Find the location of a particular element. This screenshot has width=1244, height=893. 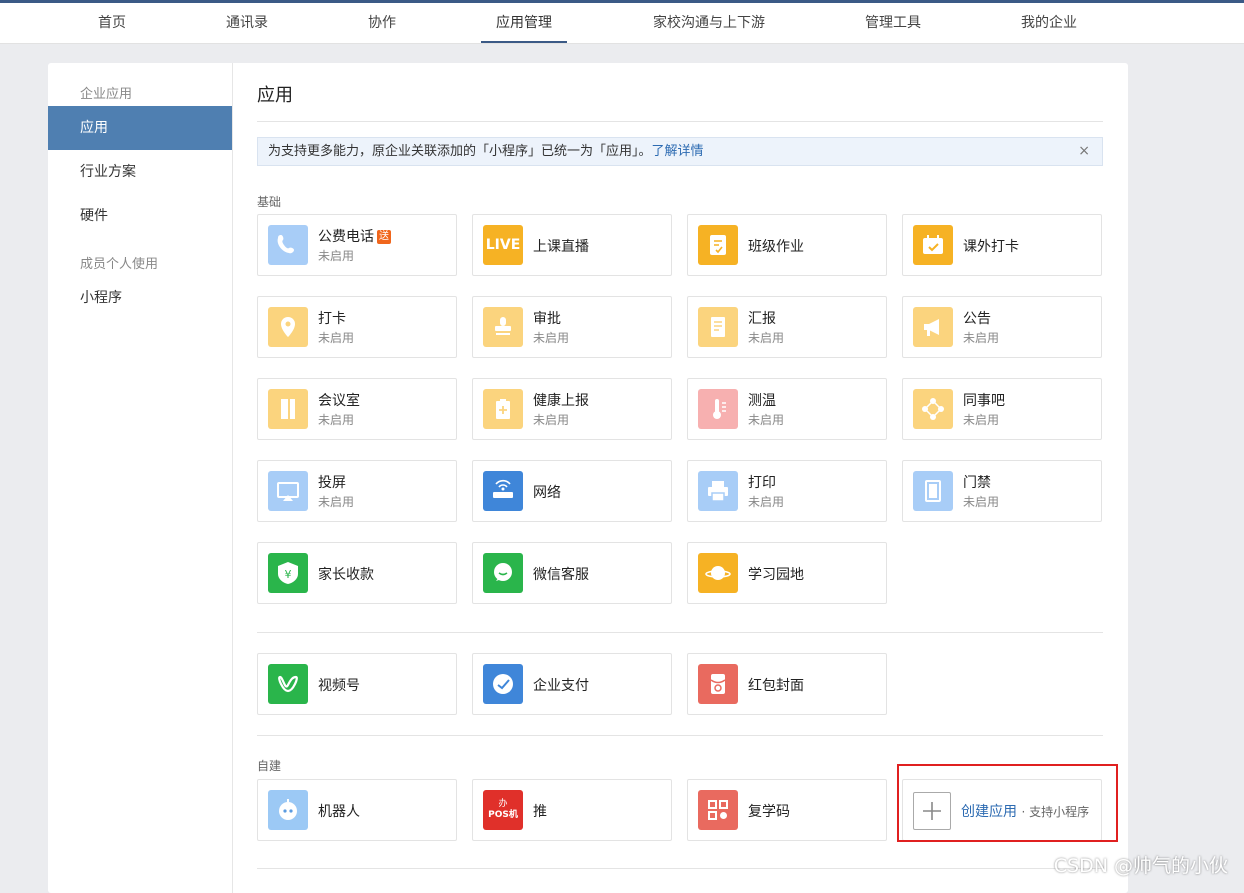

app-card: 班级作业 is located at coordinates (787, 245).